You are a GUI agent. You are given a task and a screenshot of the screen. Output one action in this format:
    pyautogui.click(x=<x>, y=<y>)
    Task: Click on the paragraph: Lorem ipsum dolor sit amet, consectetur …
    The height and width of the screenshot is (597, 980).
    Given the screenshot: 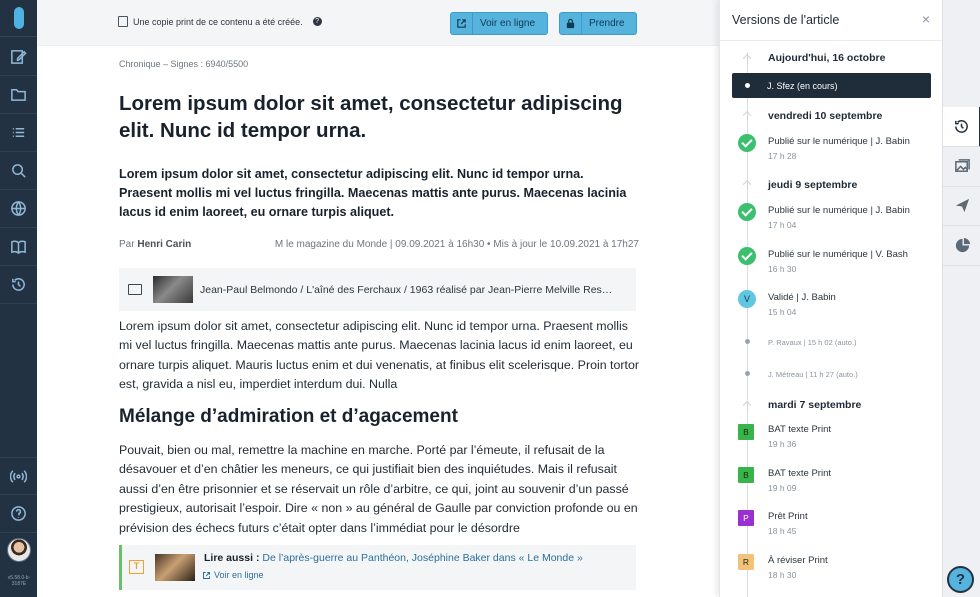 What is the action you would take?
    pyautogui.click(x=379, y=356)
    